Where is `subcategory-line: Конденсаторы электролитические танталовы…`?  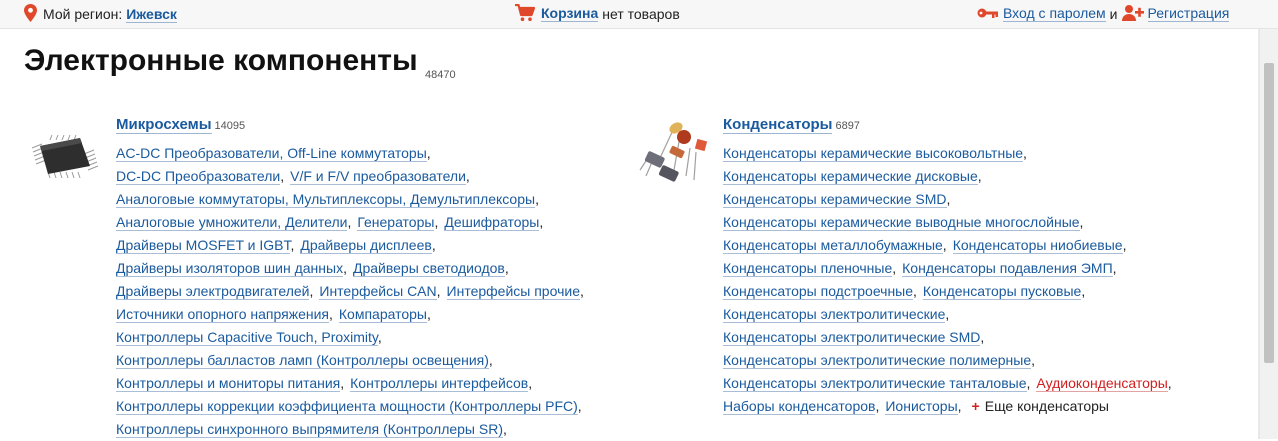 subcategory-line: Конденсаторы электролитические танталовы… is located at coordinates (947, 383).